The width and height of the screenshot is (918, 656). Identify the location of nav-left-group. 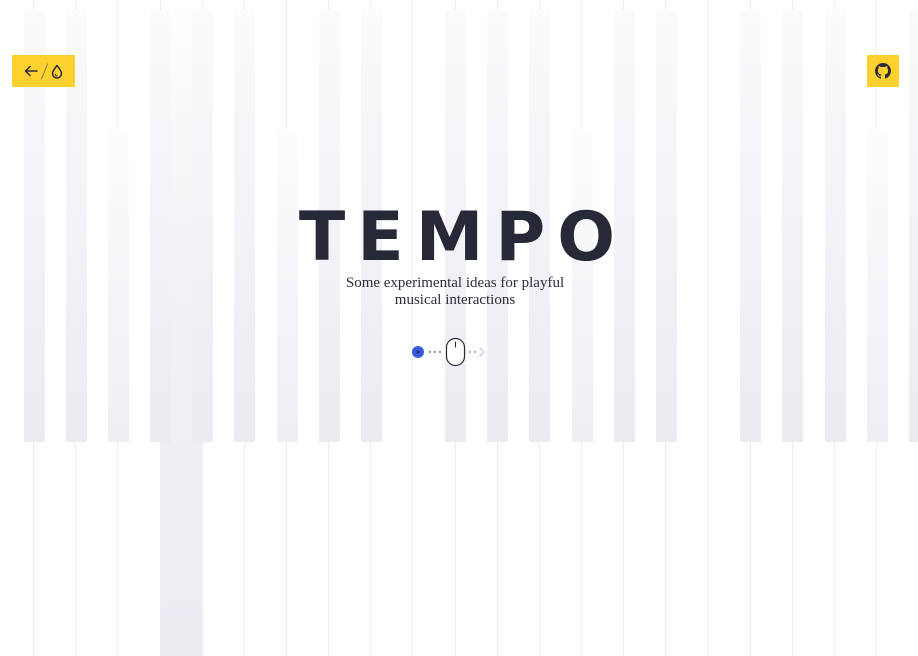
(43, 71).